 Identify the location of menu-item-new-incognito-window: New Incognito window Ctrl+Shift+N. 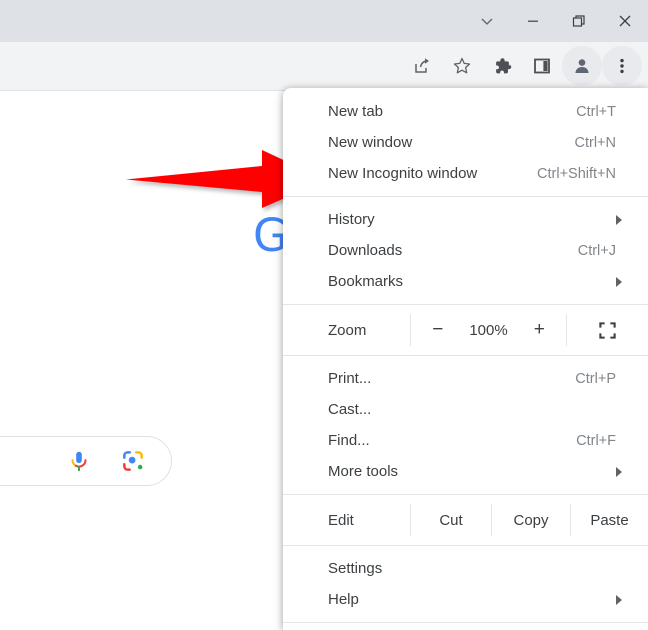
(465, 173).